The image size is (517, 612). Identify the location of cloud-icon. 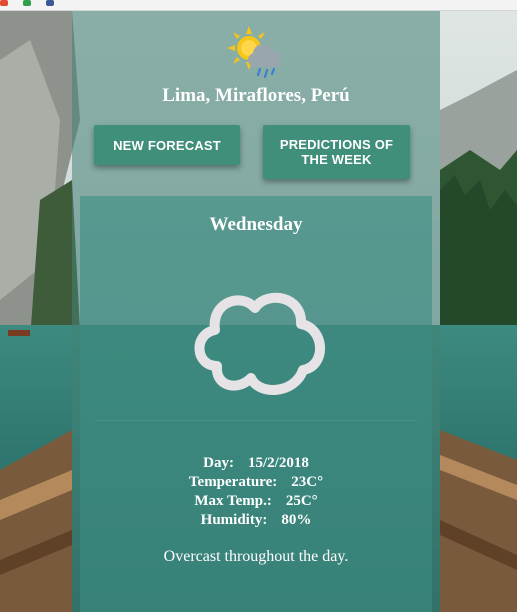
(259, 343).